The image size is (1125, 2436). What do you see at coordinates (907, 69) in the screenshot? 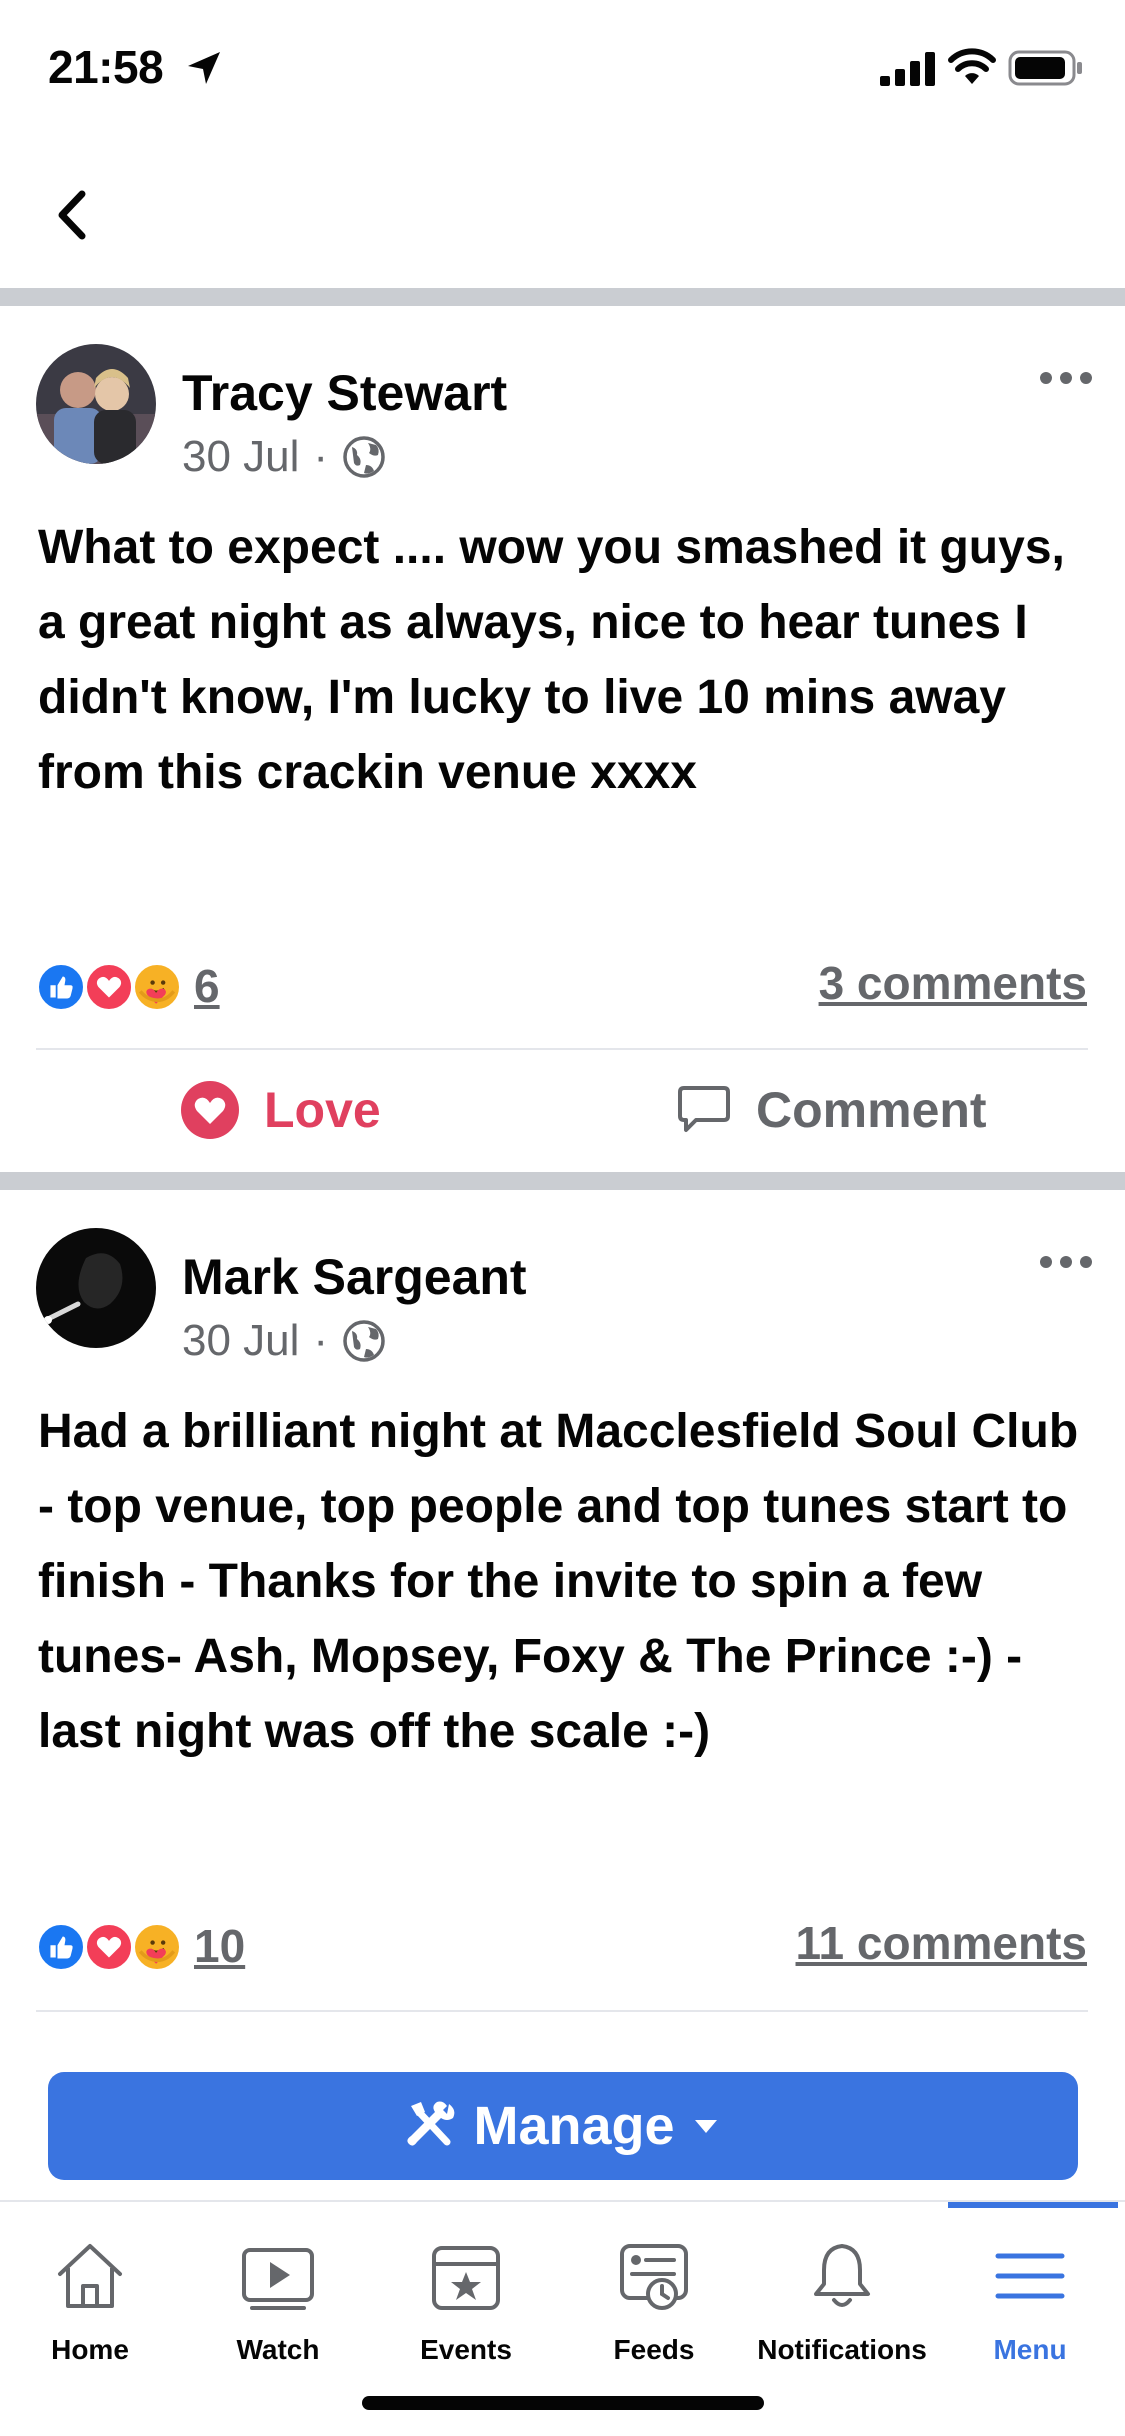
I see `signal-icon` at bounding box center [907, 69].